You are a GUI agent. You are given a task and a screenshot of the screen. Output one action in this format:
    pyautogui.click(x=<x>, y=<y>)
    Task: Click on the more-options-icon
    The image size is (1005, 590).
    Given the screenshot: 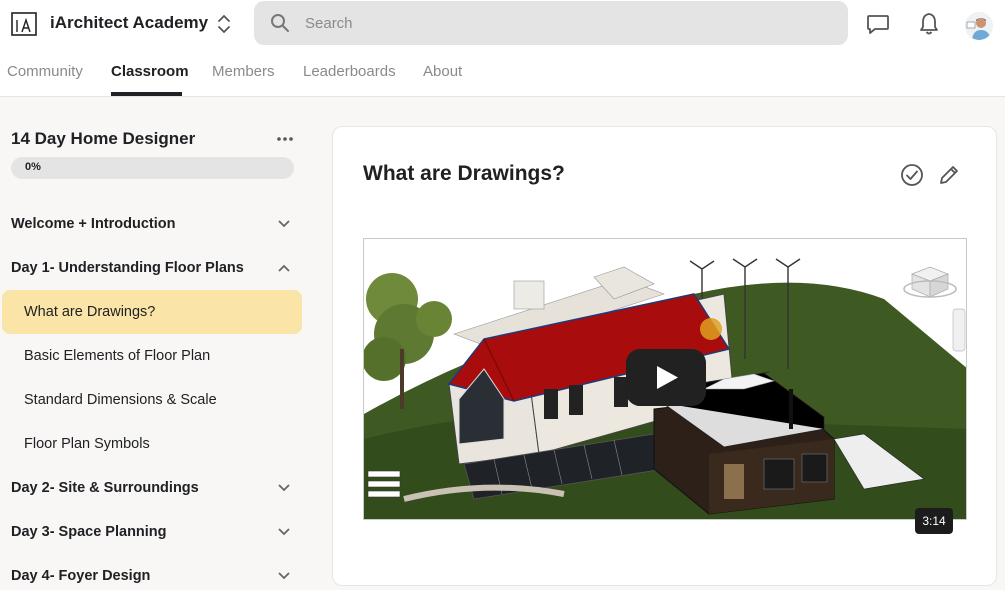 What is the action you would take?
    pyautogui.click(x=285, y=139)
    